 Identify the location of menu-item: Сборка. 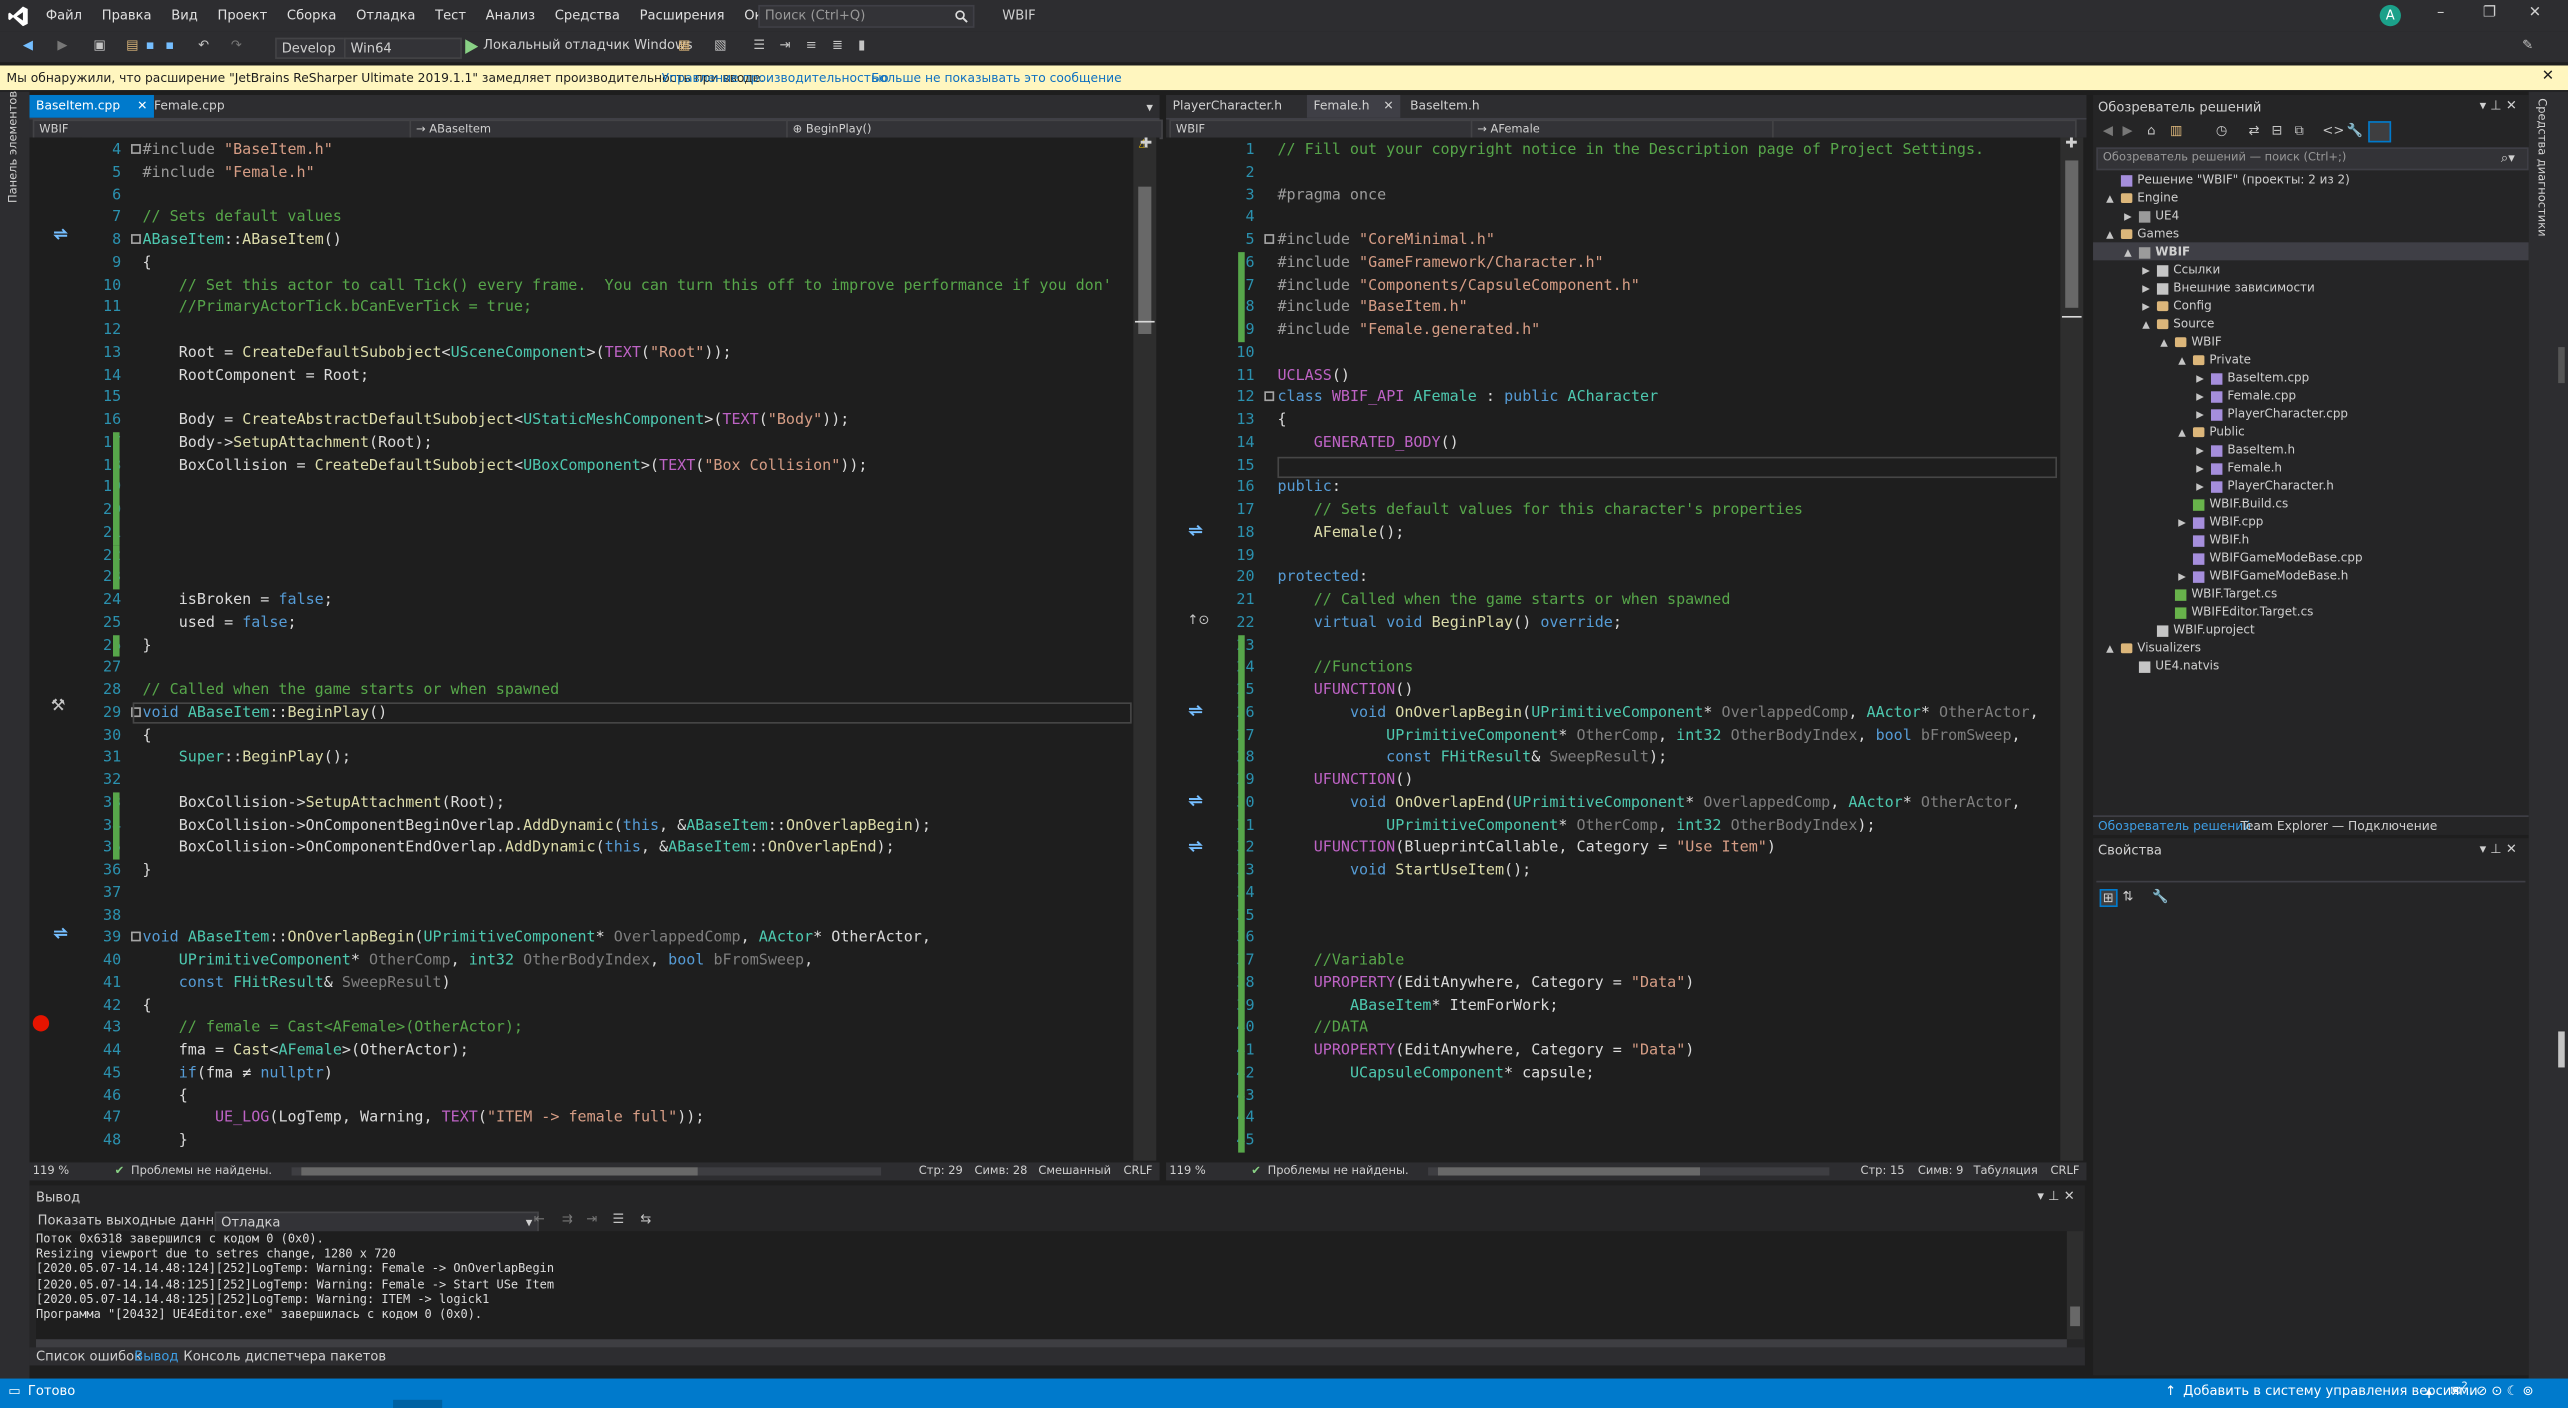
(311, 15).